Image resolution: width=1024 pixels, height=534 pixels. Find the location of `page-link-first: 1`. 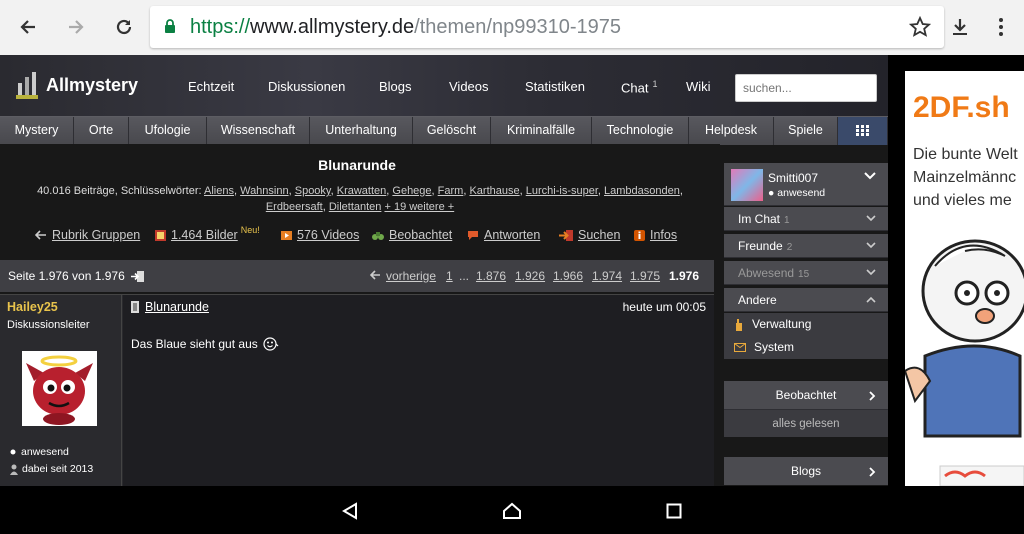

page-link-first: 1 is located at coordinates (449, 276).